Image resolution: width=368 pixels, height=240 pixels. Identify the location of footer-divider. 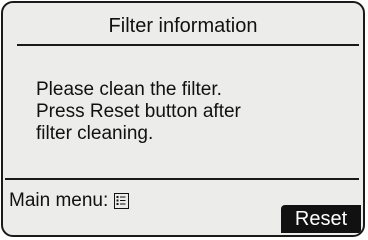
(182, 179).